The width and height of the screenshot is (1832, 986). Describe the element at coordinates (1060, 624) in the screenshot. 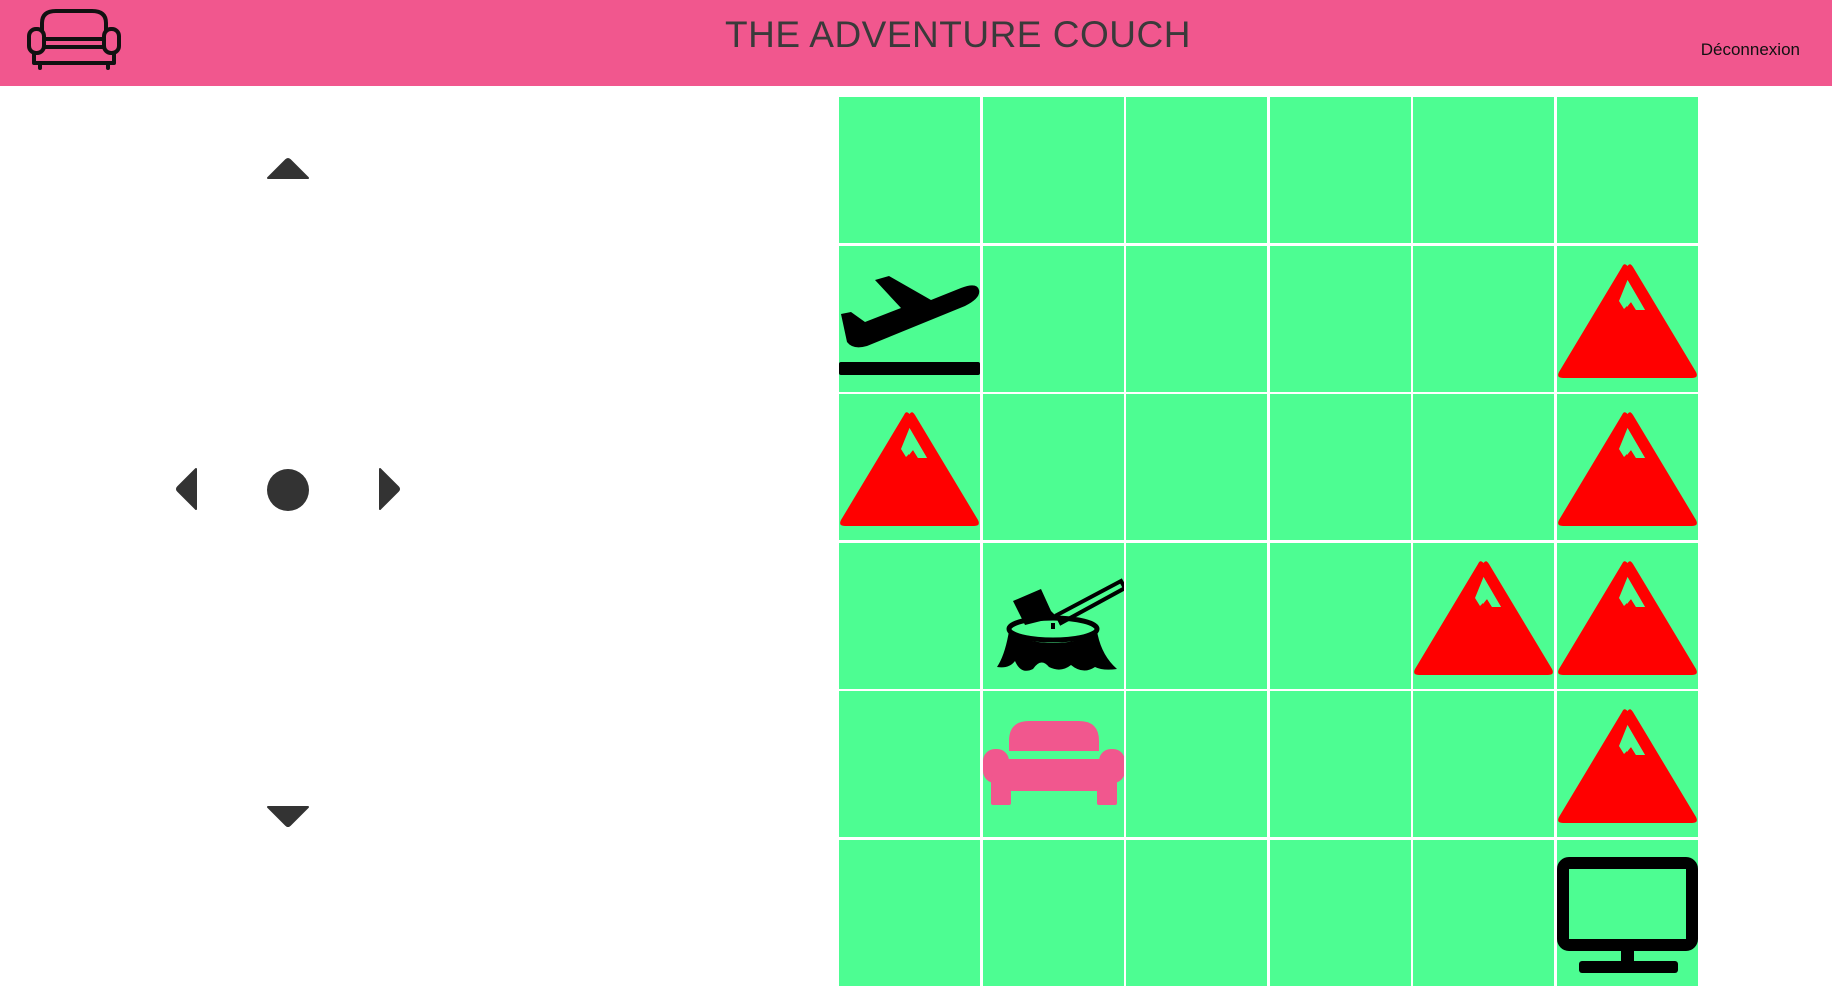

I see `stump-axe-icon` at that location.